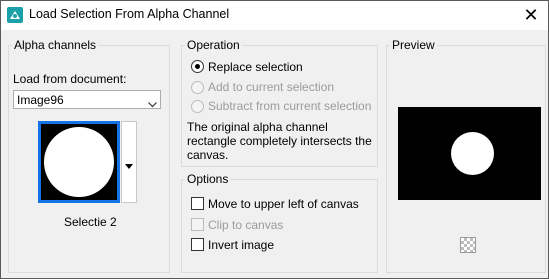 The height and width of the screenshot is (279, 549). Describe the element at coordinates (245, 225) in the screenshot. I see `clip-to-canvas-label: Clip to canvas` at that location.